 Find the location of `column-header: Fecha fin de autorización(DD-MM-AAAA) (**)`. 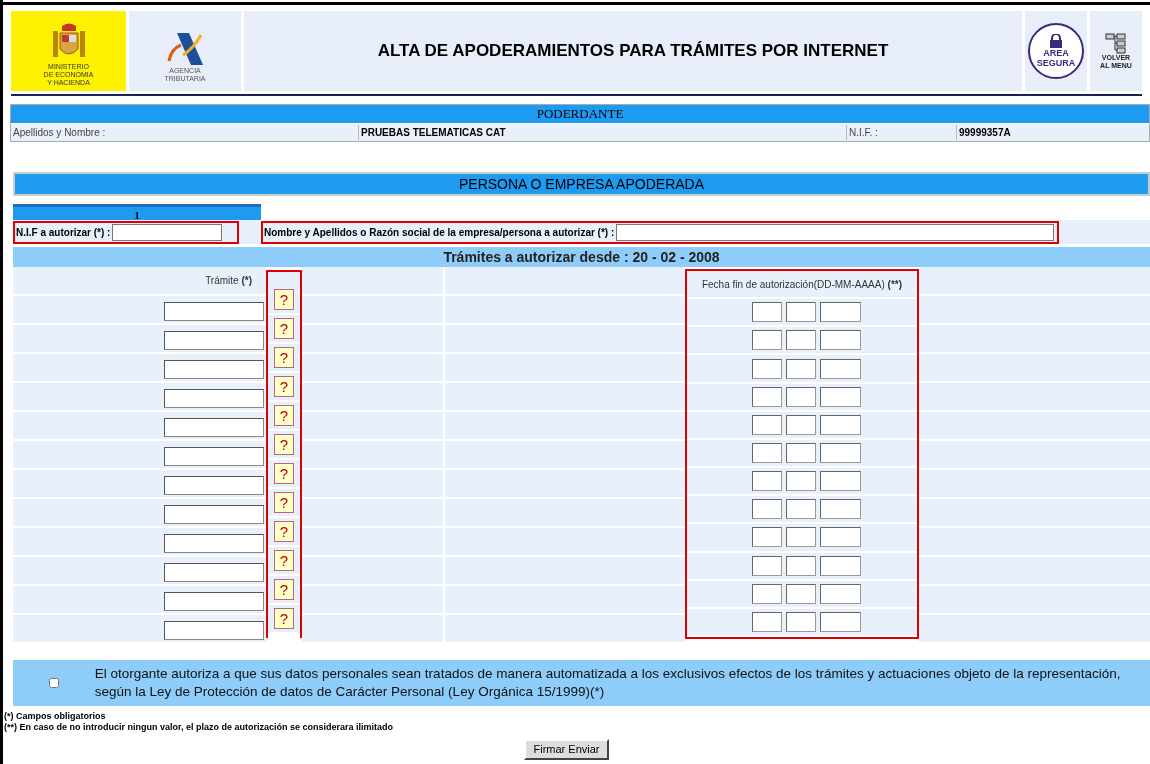

column-header: Fecha fin de autorización(DD-MM-AAAA) (**) is located at coordinates (802, 284).